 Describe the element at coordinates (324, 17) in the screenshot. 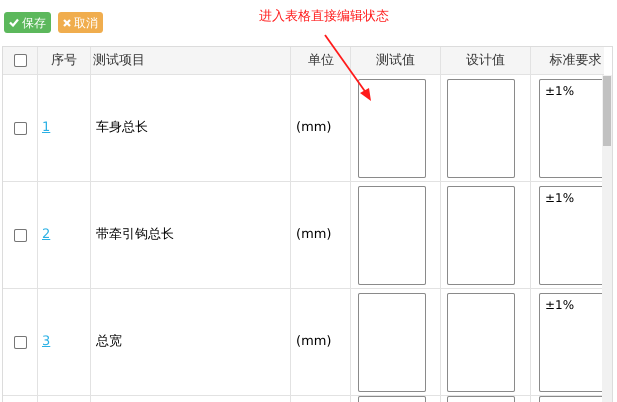

I see `annotation-text: 进入表格直接编辑状态` at that location.